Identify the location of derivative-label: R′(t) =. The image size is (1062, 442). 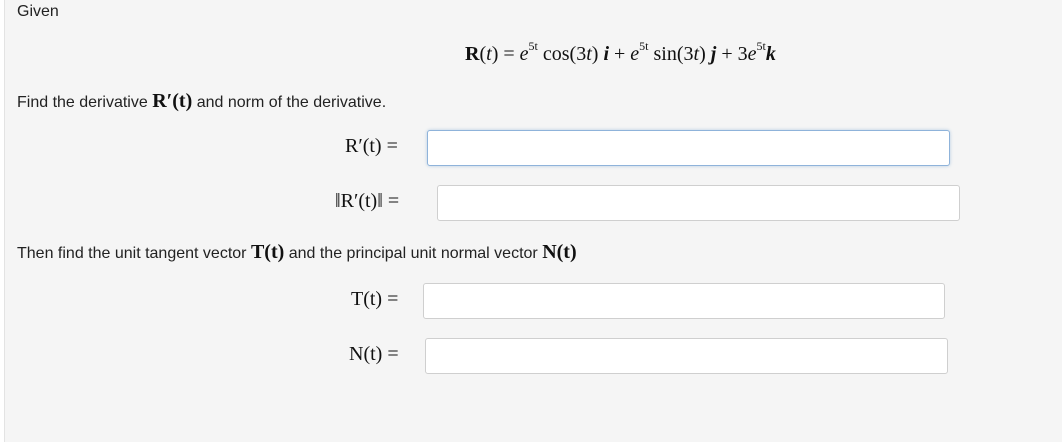
(371, 146).